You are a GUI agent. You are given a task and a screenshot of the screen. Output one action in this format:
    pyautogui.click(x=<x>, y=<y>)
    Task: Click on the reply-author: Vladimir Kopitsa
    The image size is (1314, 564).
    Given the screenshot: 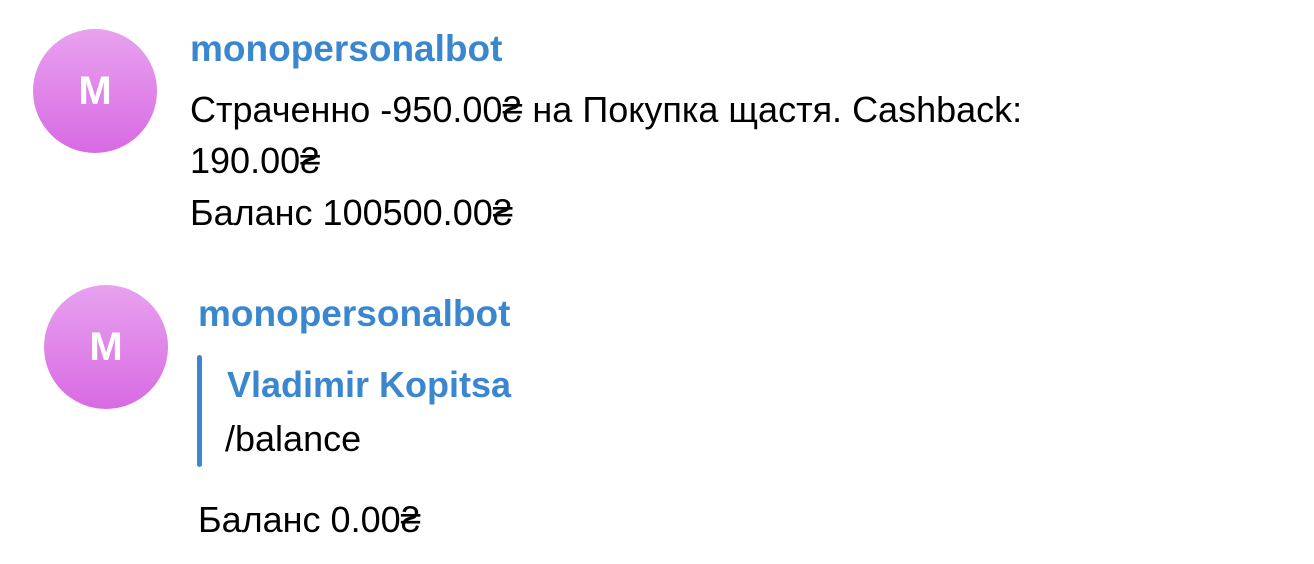 What is the action you would take?
    pyautogui.click(x=369, y=384)
    